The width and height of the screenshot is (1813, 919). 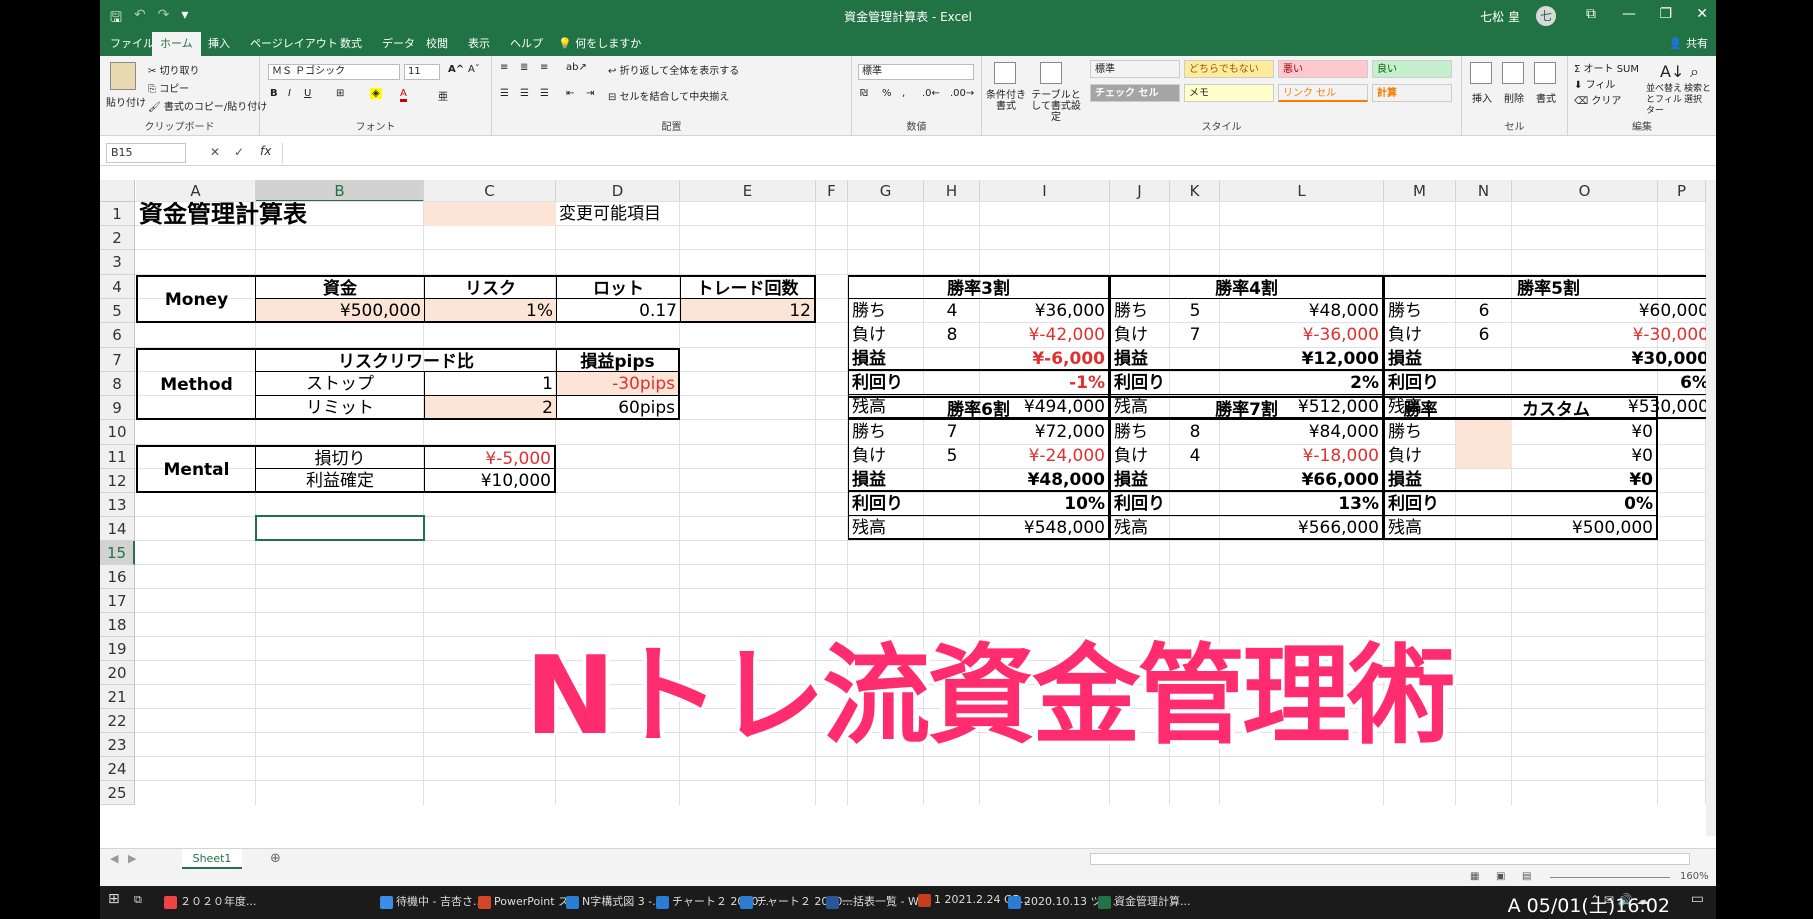 I want to click on style-normal: 標準, so click(x=1135, y=69).